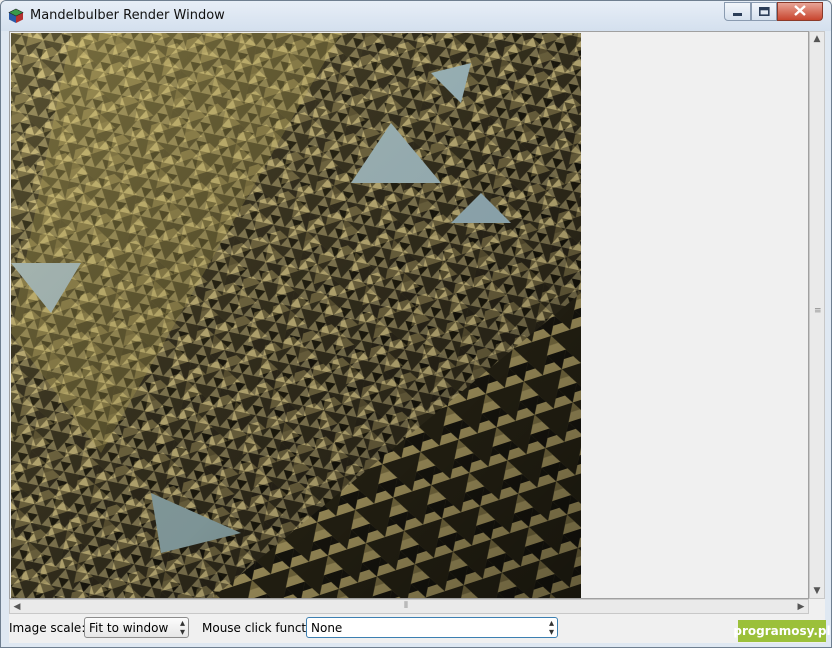  What do you see at coordinates (129, 628) in the screenshot?
I see `image-scale-value: Fit to window` at bounding box center [129, 628].